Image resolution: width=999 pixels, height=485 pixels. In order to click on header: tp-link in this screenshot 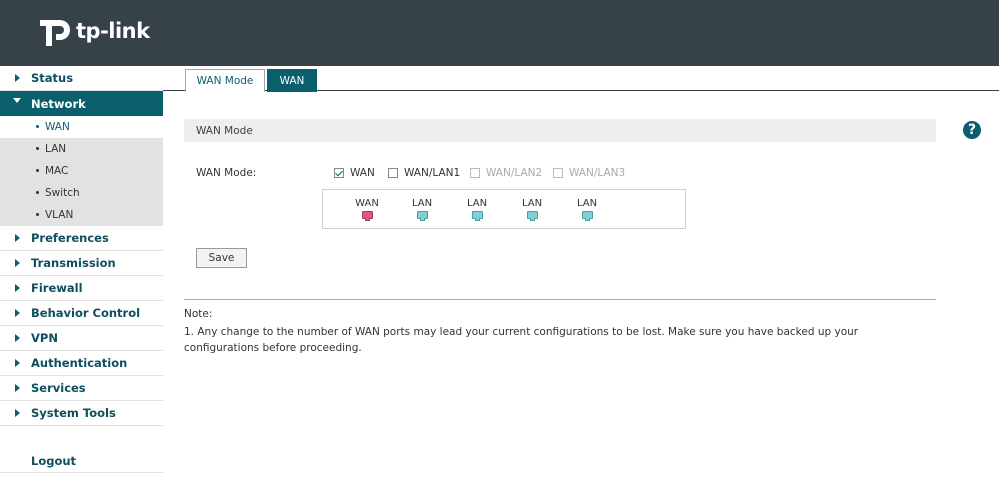, I will do `click(499, 33)`.